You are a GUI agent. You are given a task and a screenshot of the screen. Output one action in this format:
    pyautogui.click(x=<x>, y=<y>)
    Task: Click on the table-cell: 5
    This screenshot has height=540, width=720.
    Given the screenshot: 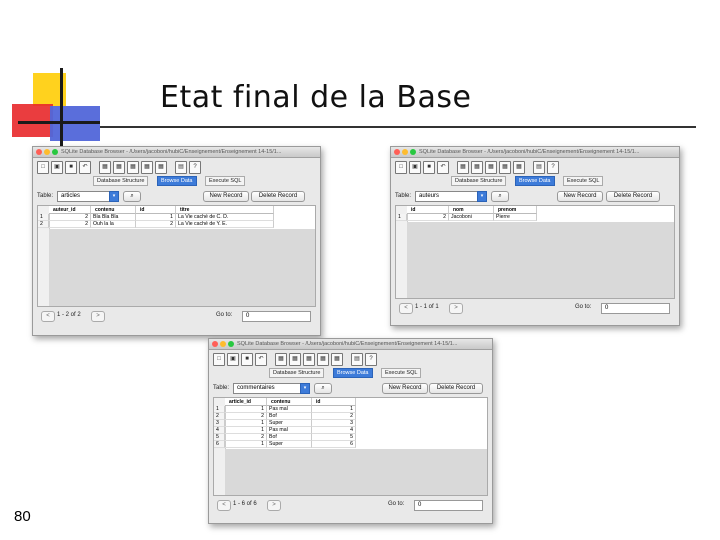 What is the action you would take?
    pyautogui.click(x=334, y=437)
    